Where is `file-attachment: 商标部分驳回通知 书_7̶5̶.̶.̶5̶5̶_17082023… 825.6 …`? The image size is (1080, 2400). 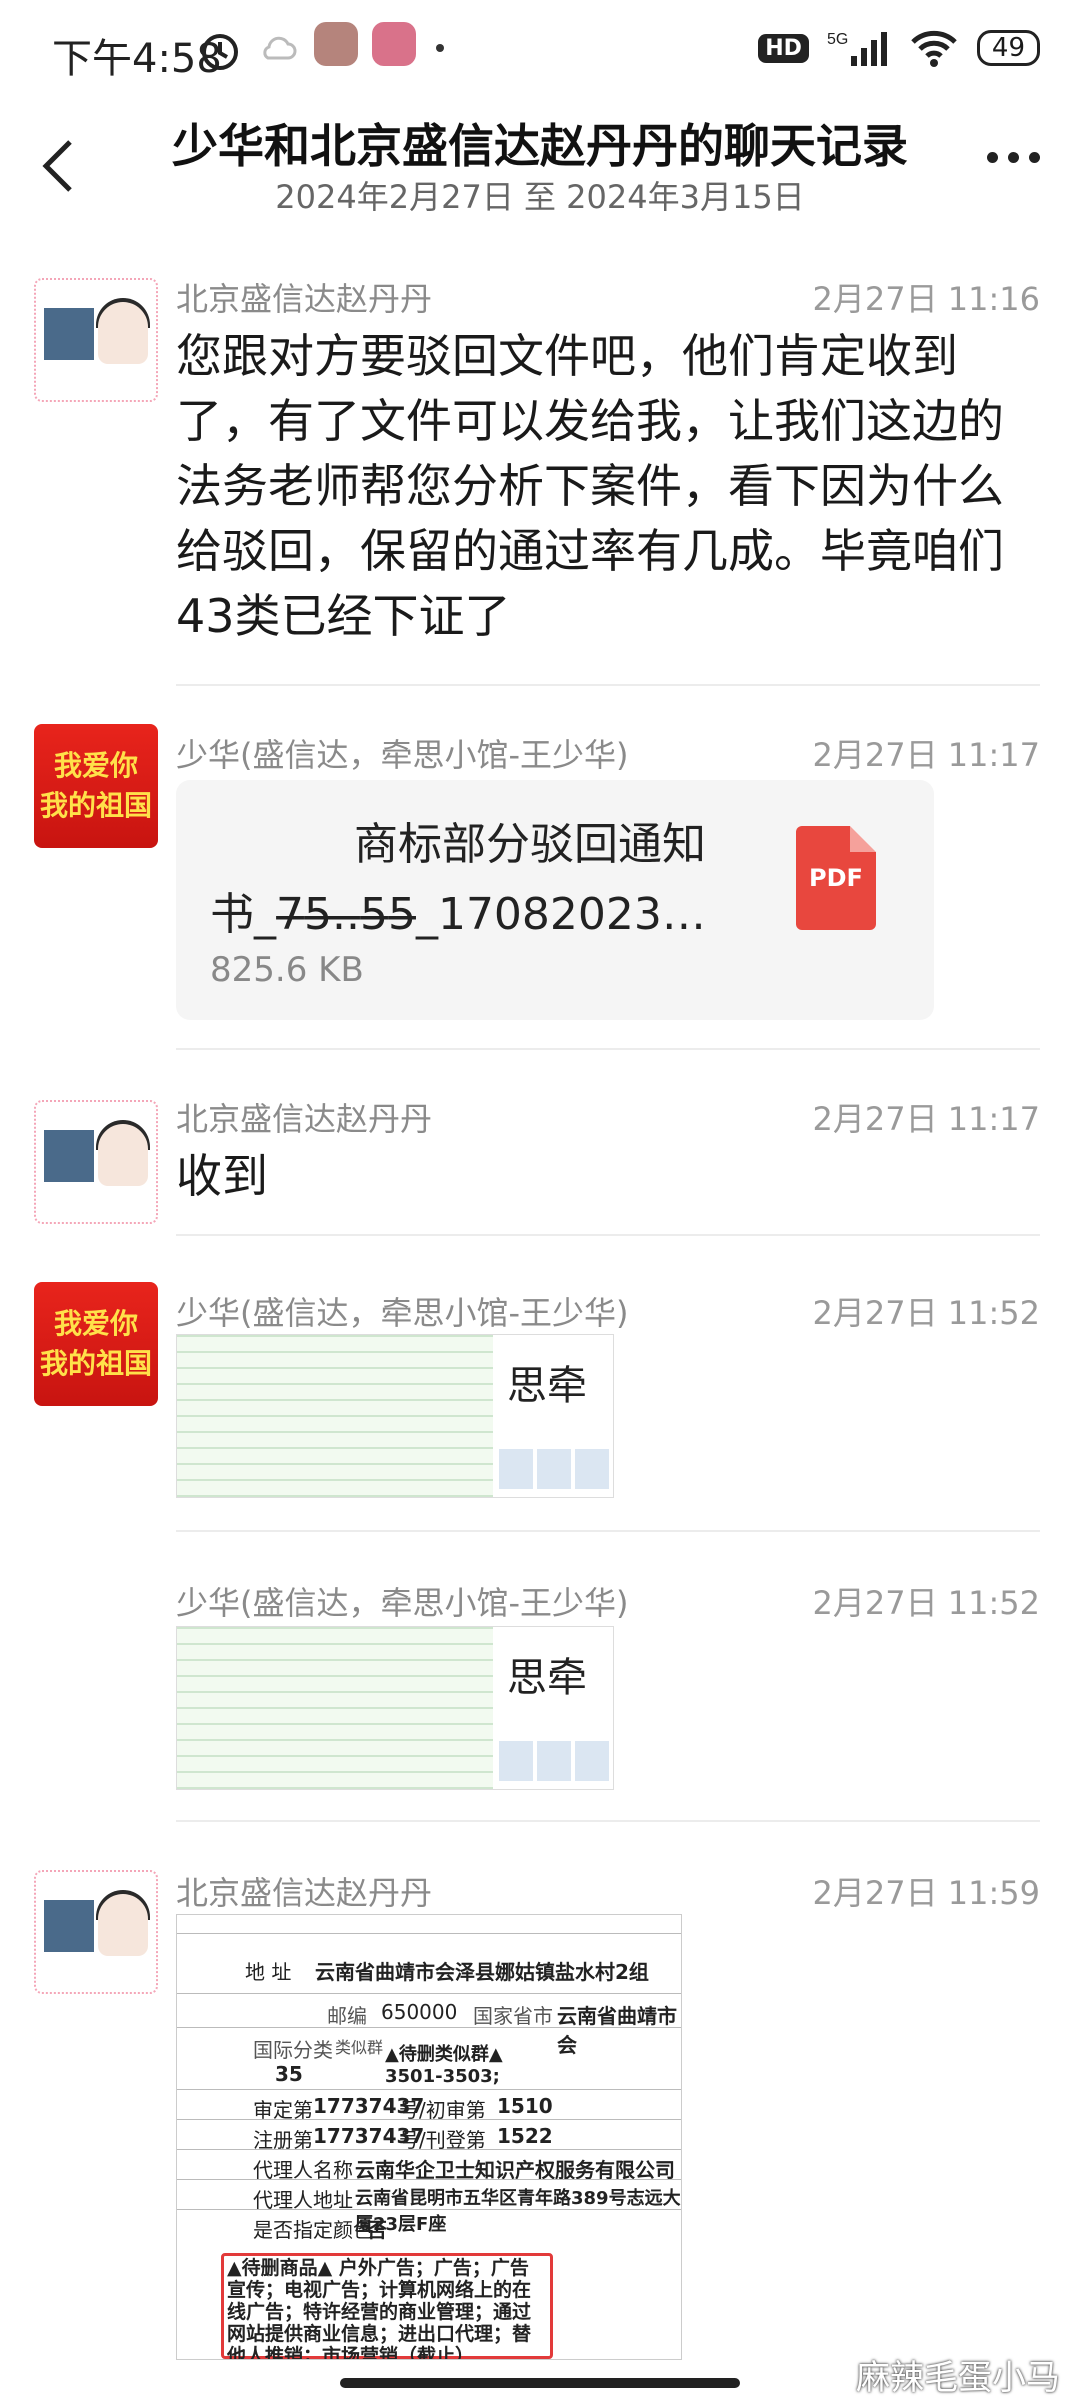
file-attachment: 商标部分驳回通知 书_7̶5̶.̶.̶5̶5̶_17082023… 825.6 … is located at coordinates (555, 900).